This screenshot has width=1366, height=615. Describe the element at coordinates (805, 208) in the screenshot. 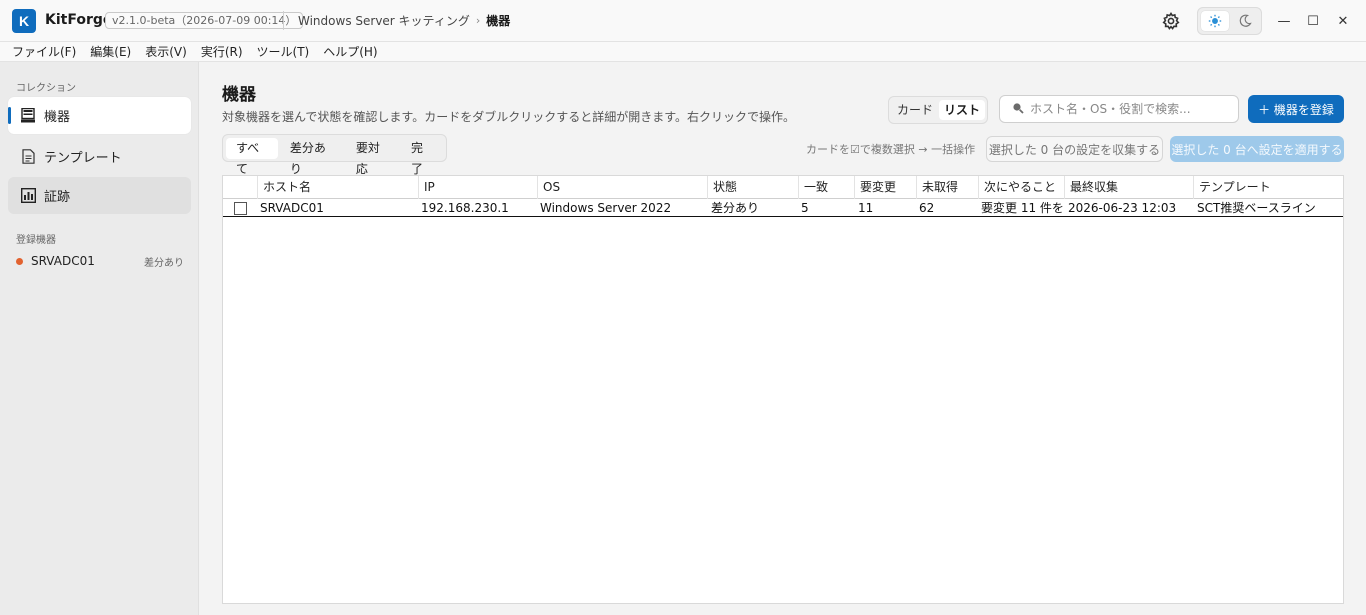

I see `cell-match: 5` at that location.